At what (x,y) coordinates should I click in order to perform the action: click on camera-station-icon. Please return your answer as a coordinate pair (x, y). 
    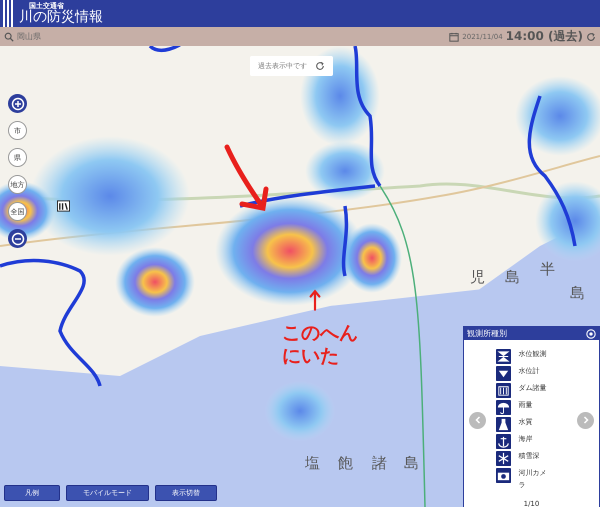
    Looking at the image, I should click on (503, 476).